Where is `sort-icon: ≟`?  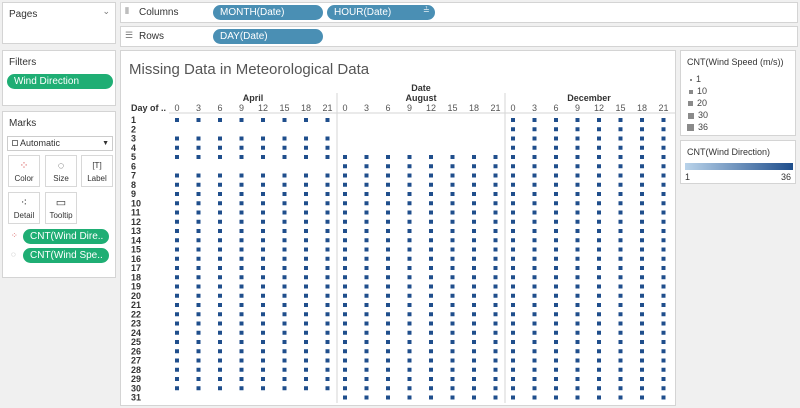 sort-icon: ≟ is located at coordinates (426, 10).